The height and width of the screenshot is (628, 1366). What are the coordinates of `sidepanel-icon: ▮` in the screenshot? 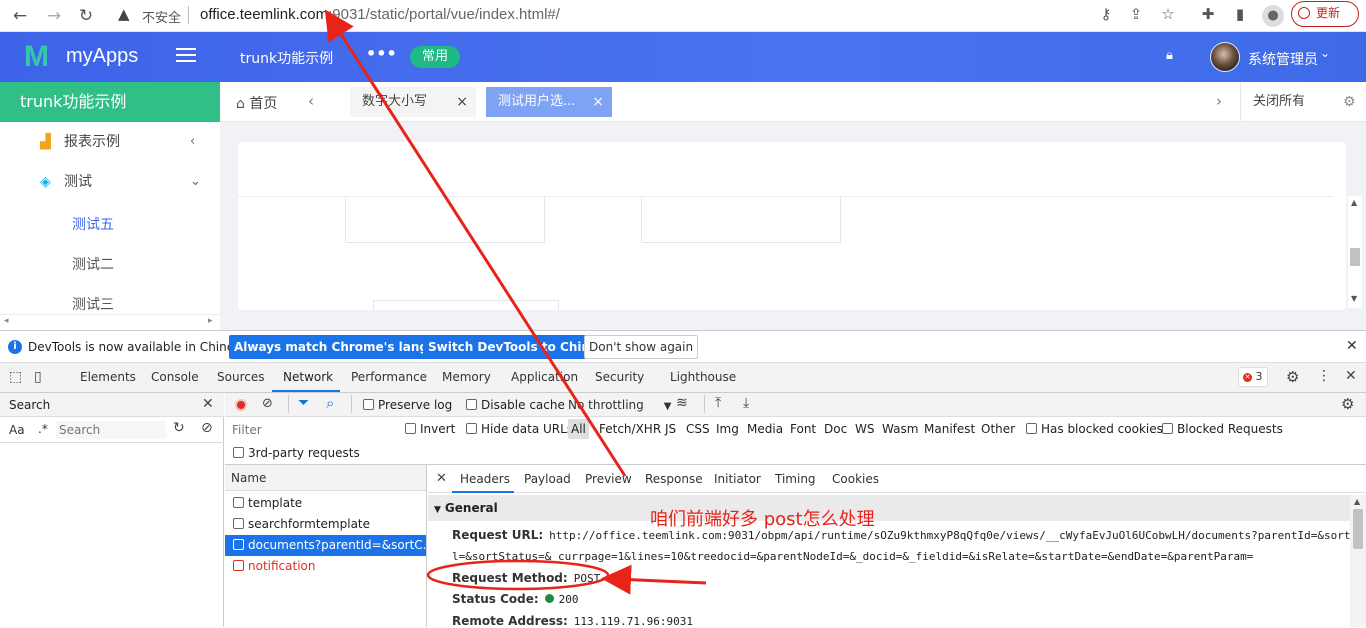 It's located at (1240, 14).